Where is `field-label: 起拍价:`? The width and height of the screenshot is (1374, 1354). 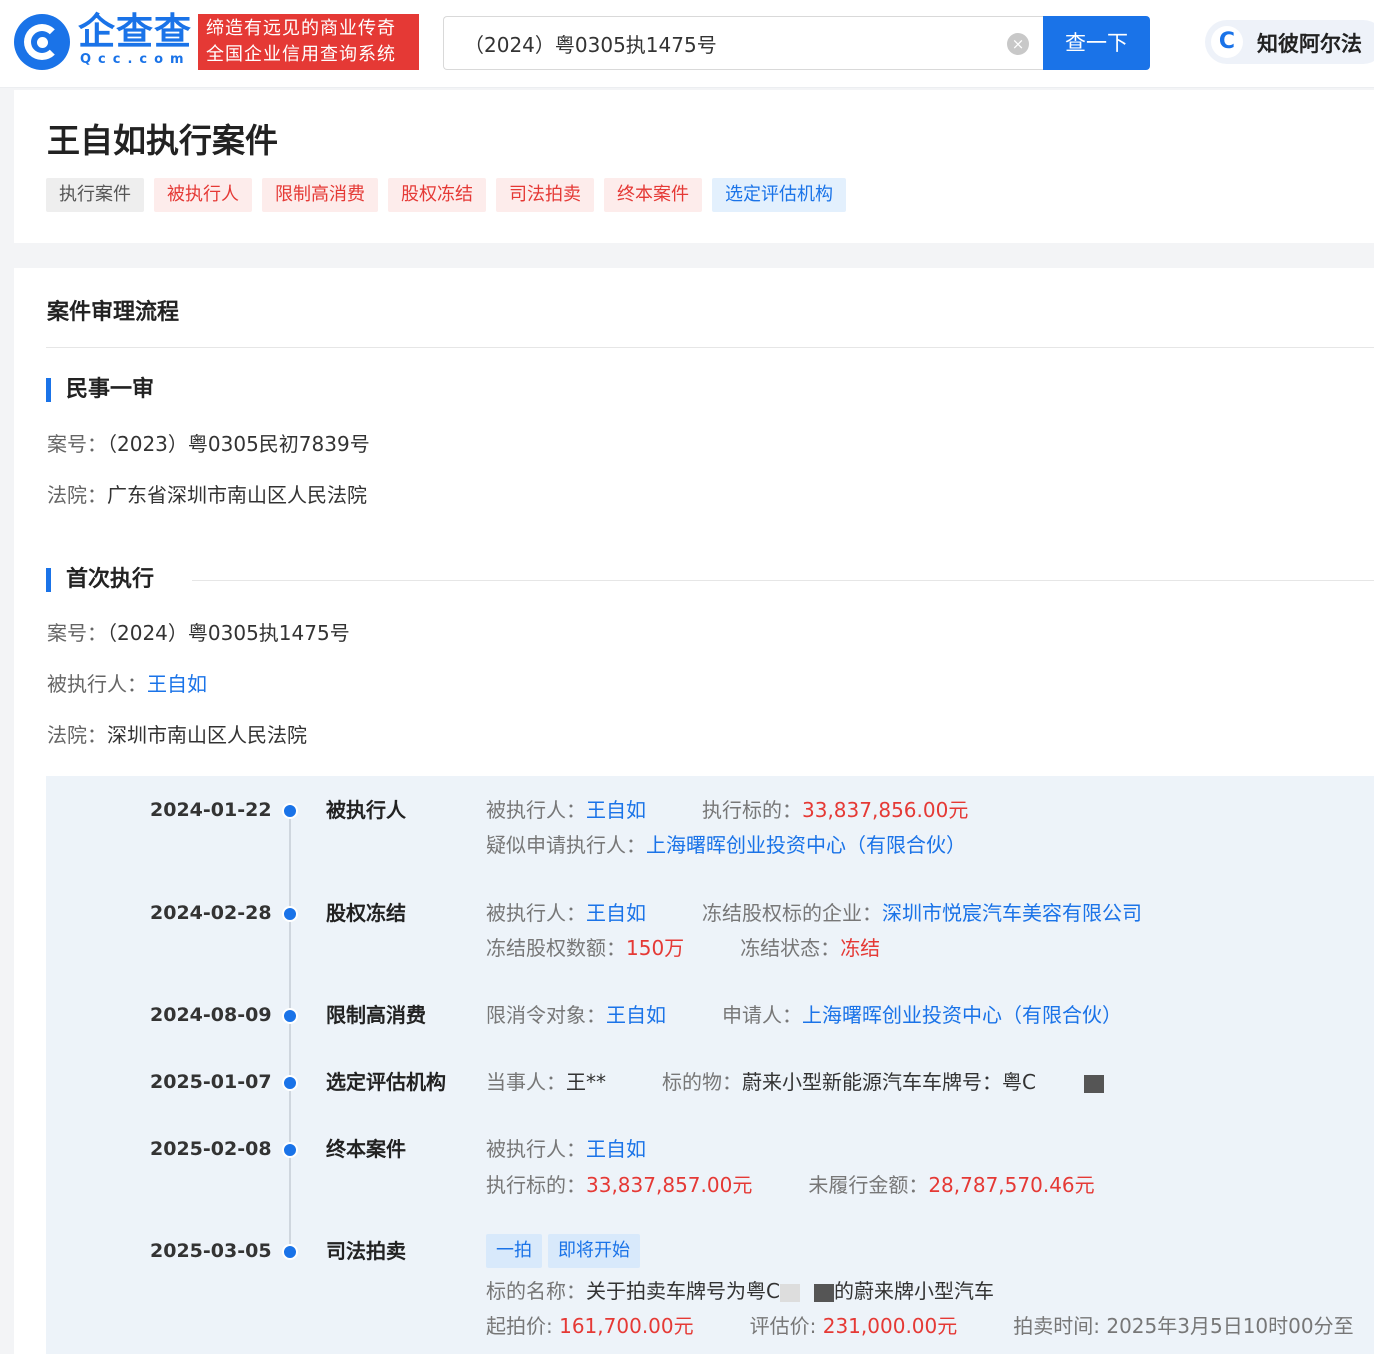 field-label: 起拍价: is located at coordinates (523, 1326).